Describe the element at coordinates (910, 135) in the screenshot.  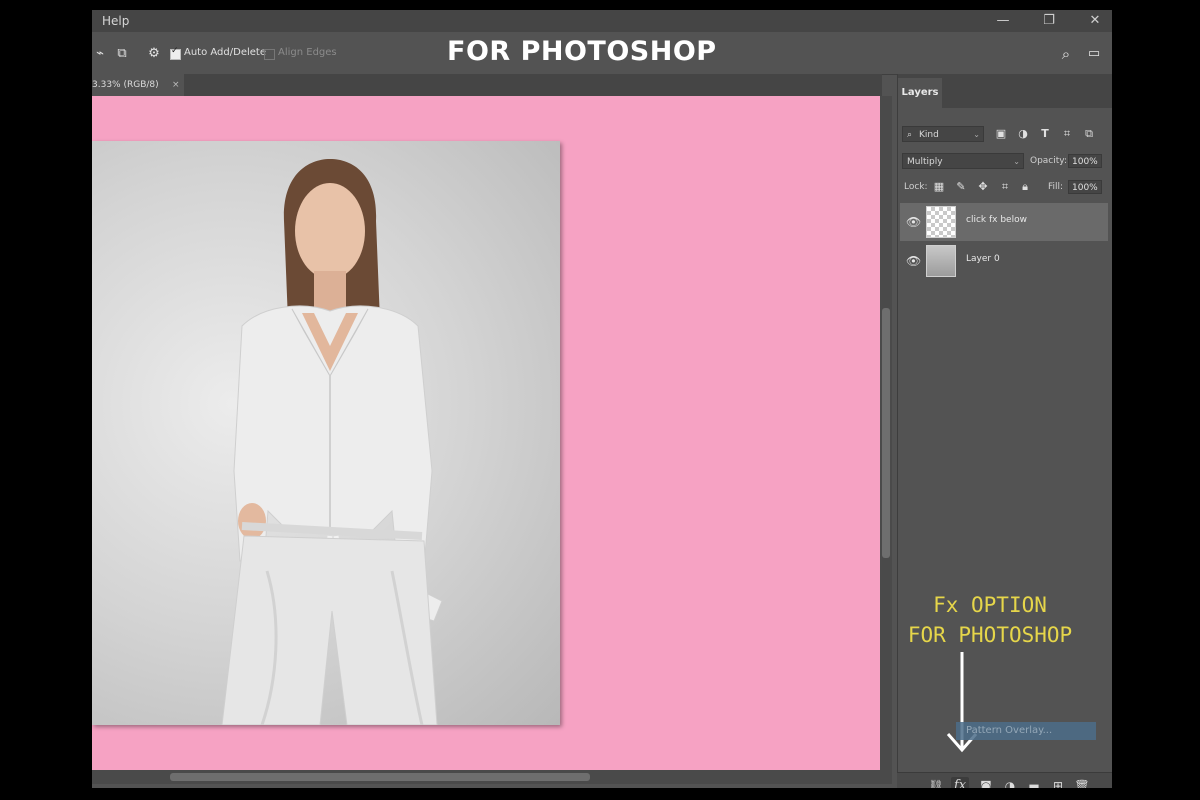
I see `filter-search-icon: ⌕` at that location.